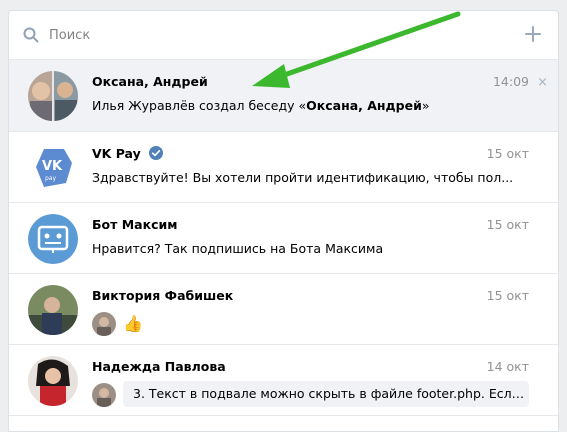 The image size is (567, 432). What do you see at coordinates (510, 81) in the screenshot?
I see `dialog-time: 14:09` at bounding box center [510, 81].